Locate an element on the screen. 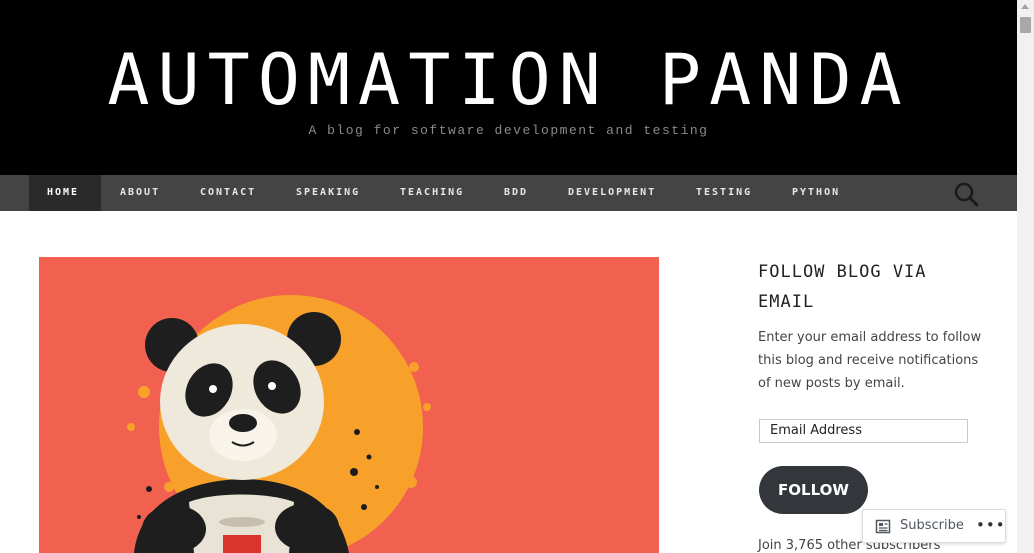 Image resolution: width=1034 pixels, height=553 pixels. nav-item-speaking: SPEAKING is located at coordinates (328, 193).